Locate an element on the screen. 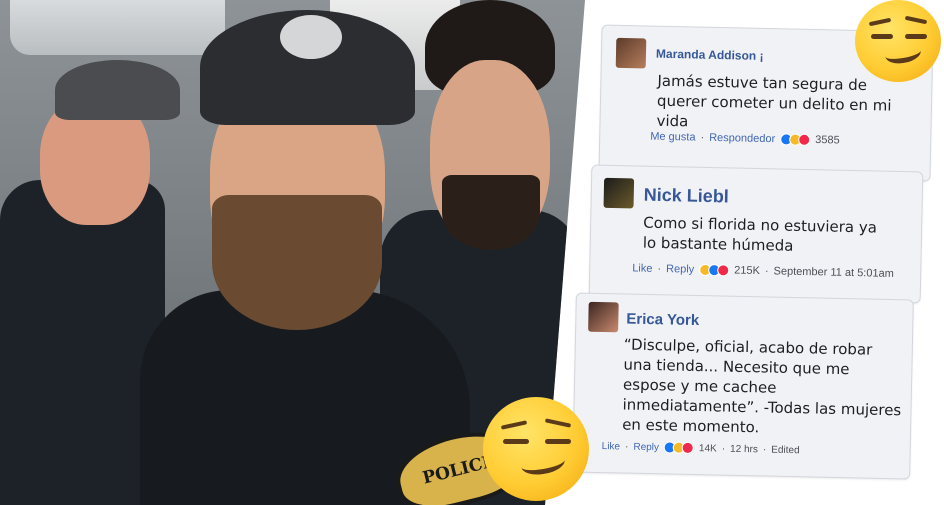 The image size is (944, 505). reaction-count: 14K is located at coordinates (708, 448).